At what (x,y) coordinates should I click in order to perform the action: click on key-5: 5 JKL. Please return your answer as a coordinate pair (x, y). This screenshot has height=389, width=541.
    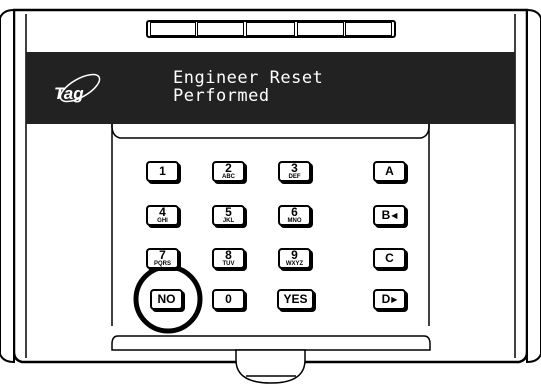
    Looking at the image, I should click on (228, 215).